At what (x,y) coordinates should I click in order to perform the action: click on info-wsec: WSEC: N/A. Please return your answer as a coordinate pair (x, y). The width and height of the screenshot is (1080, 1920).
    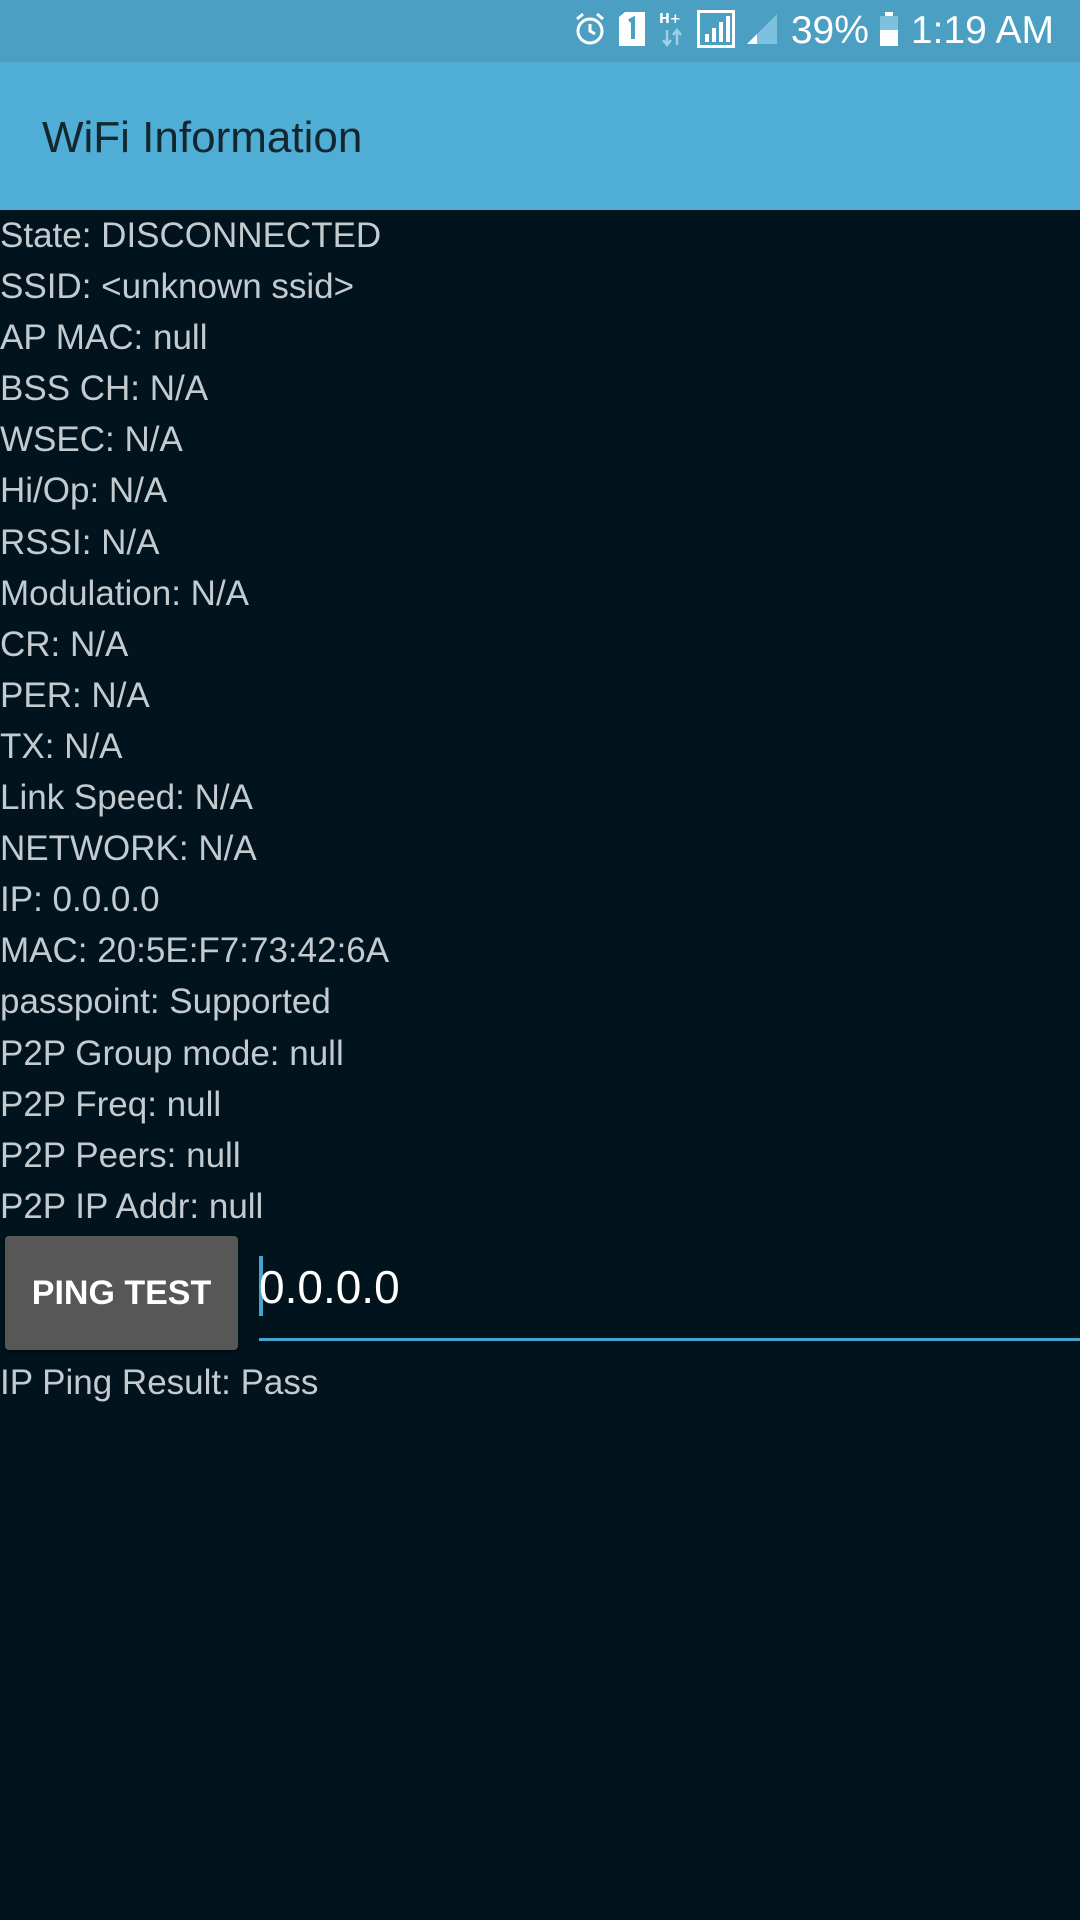
    Looking at the image, I should click on (91, 440).